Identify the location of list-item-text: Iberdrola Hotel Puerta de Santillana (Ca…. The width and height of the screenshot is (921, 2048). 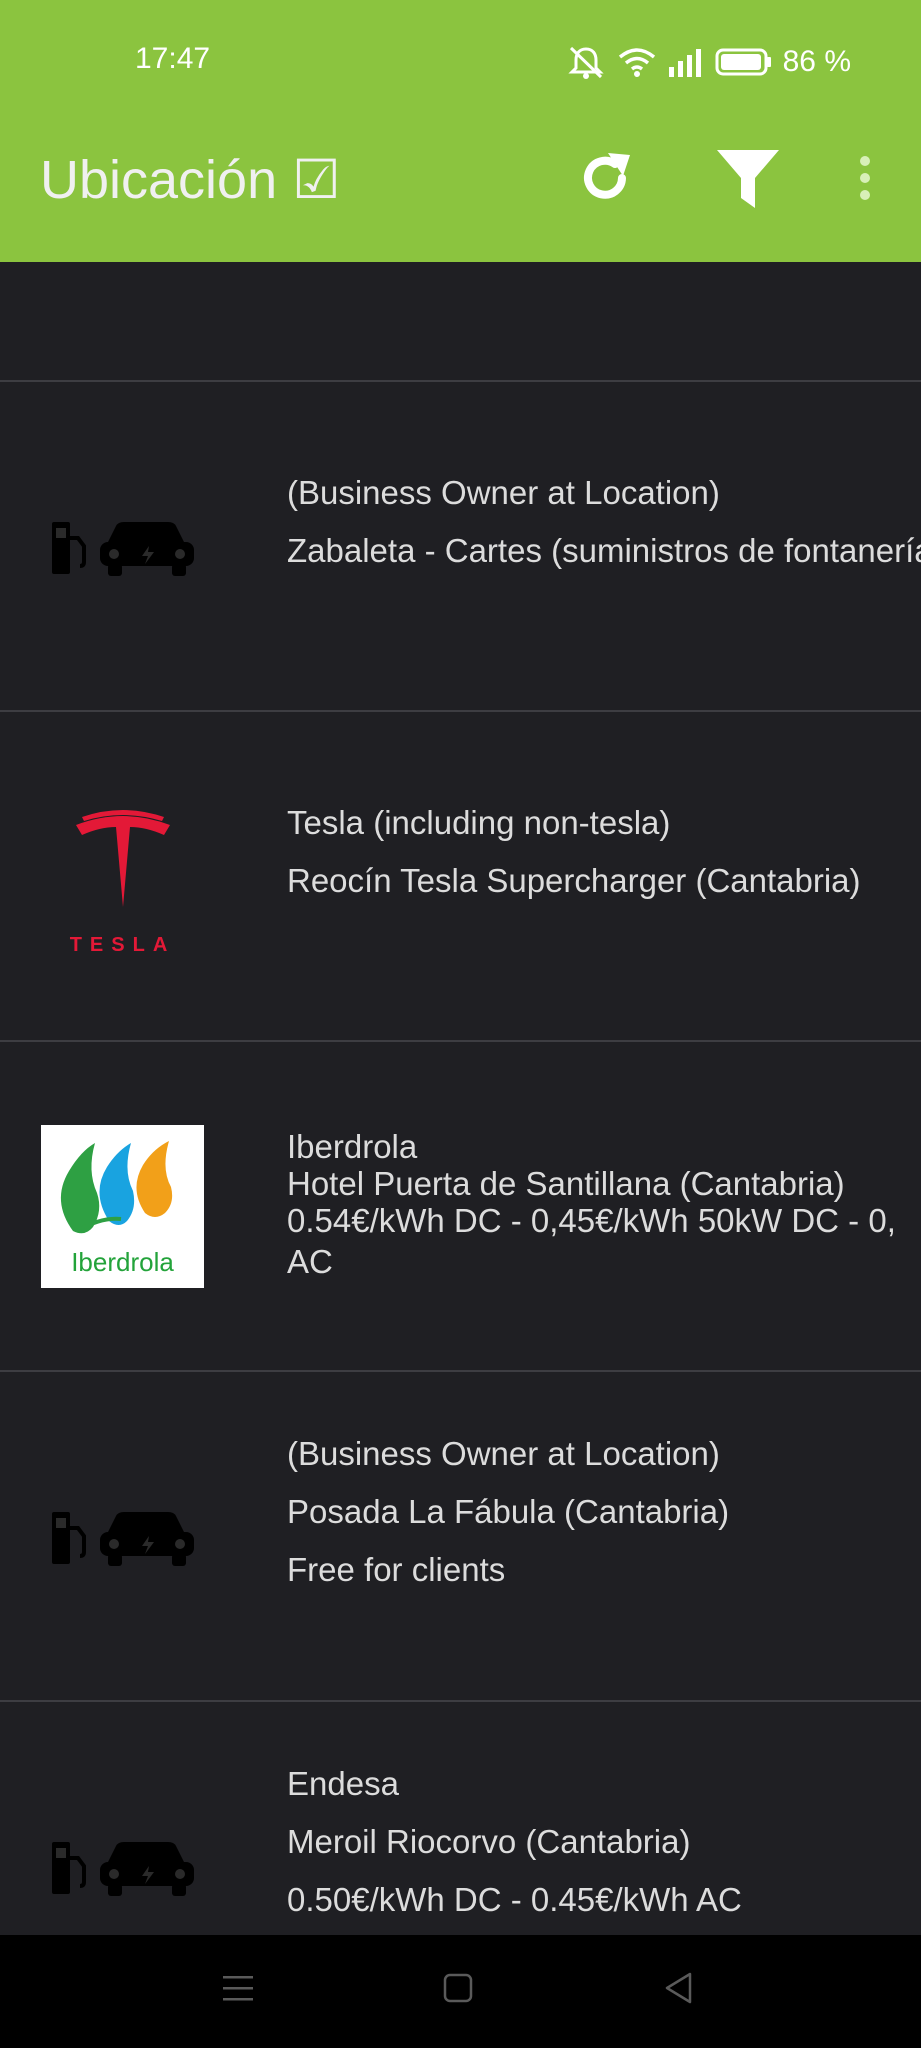
(604, 1204).